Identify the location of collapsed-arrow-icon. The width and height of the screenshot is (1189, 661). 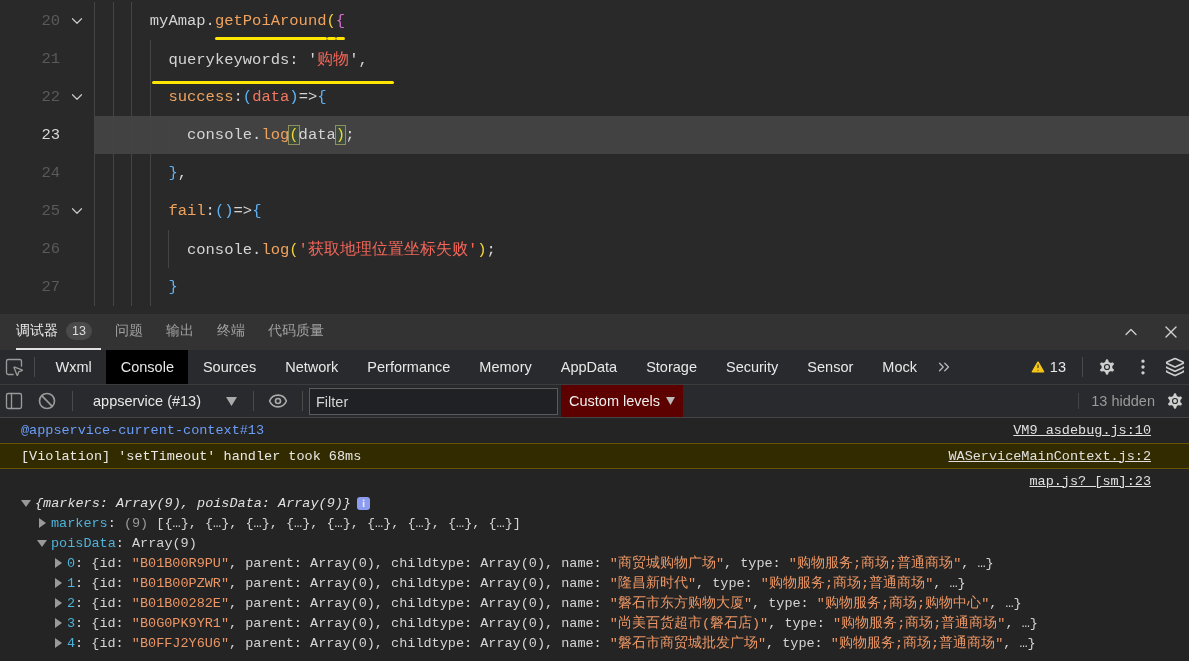
(42, 523).